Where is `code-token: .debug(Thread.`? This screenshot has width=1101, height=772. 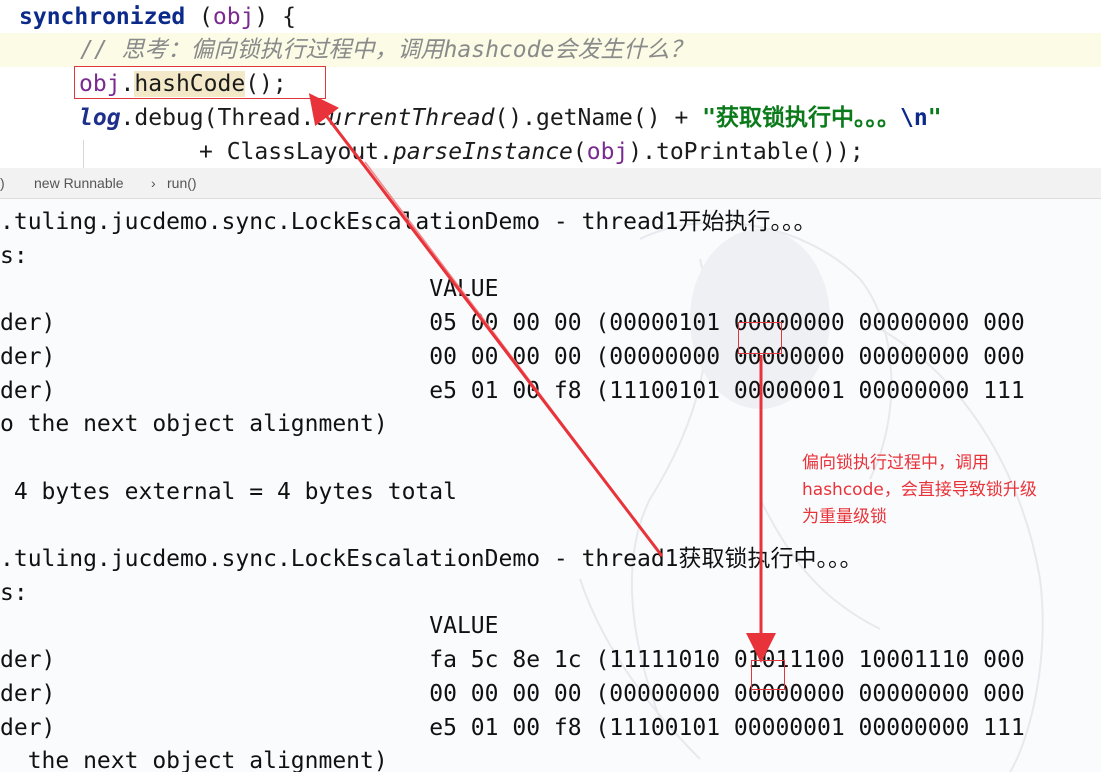
code-token: .debug(Thread. is located at coordinates (217, 118).